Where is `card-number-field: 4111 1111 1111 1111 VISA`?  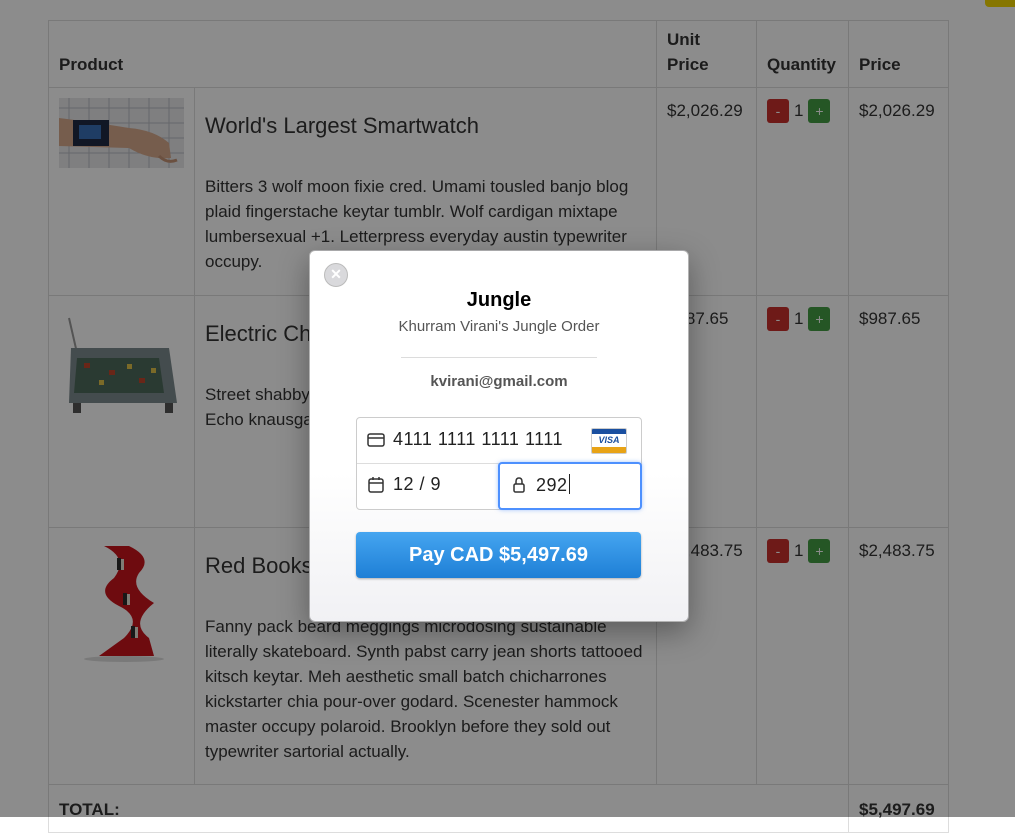
card-number-field: 4111 1111 1111 1111 VISA is located at coordinates (499, 441).